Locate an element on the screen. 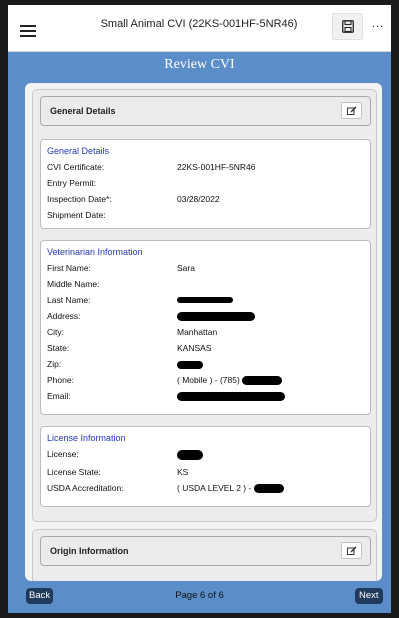  page-indicator: Page 6 of 6 is located at coordinates (199, 595).